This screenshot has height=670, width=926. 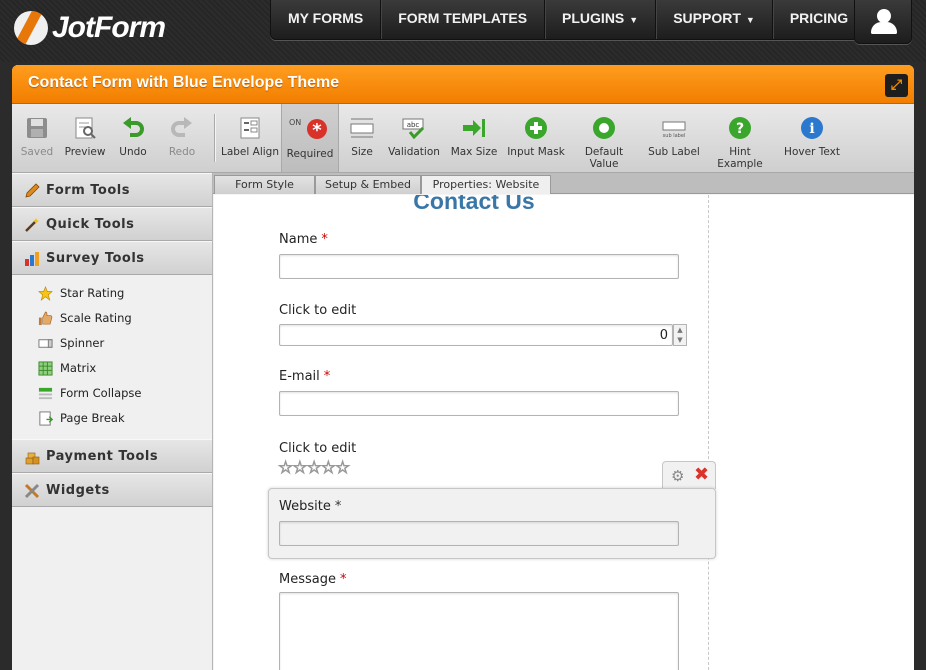 I want to click on default-value-button: Default Value, so click(x=604, y=138).